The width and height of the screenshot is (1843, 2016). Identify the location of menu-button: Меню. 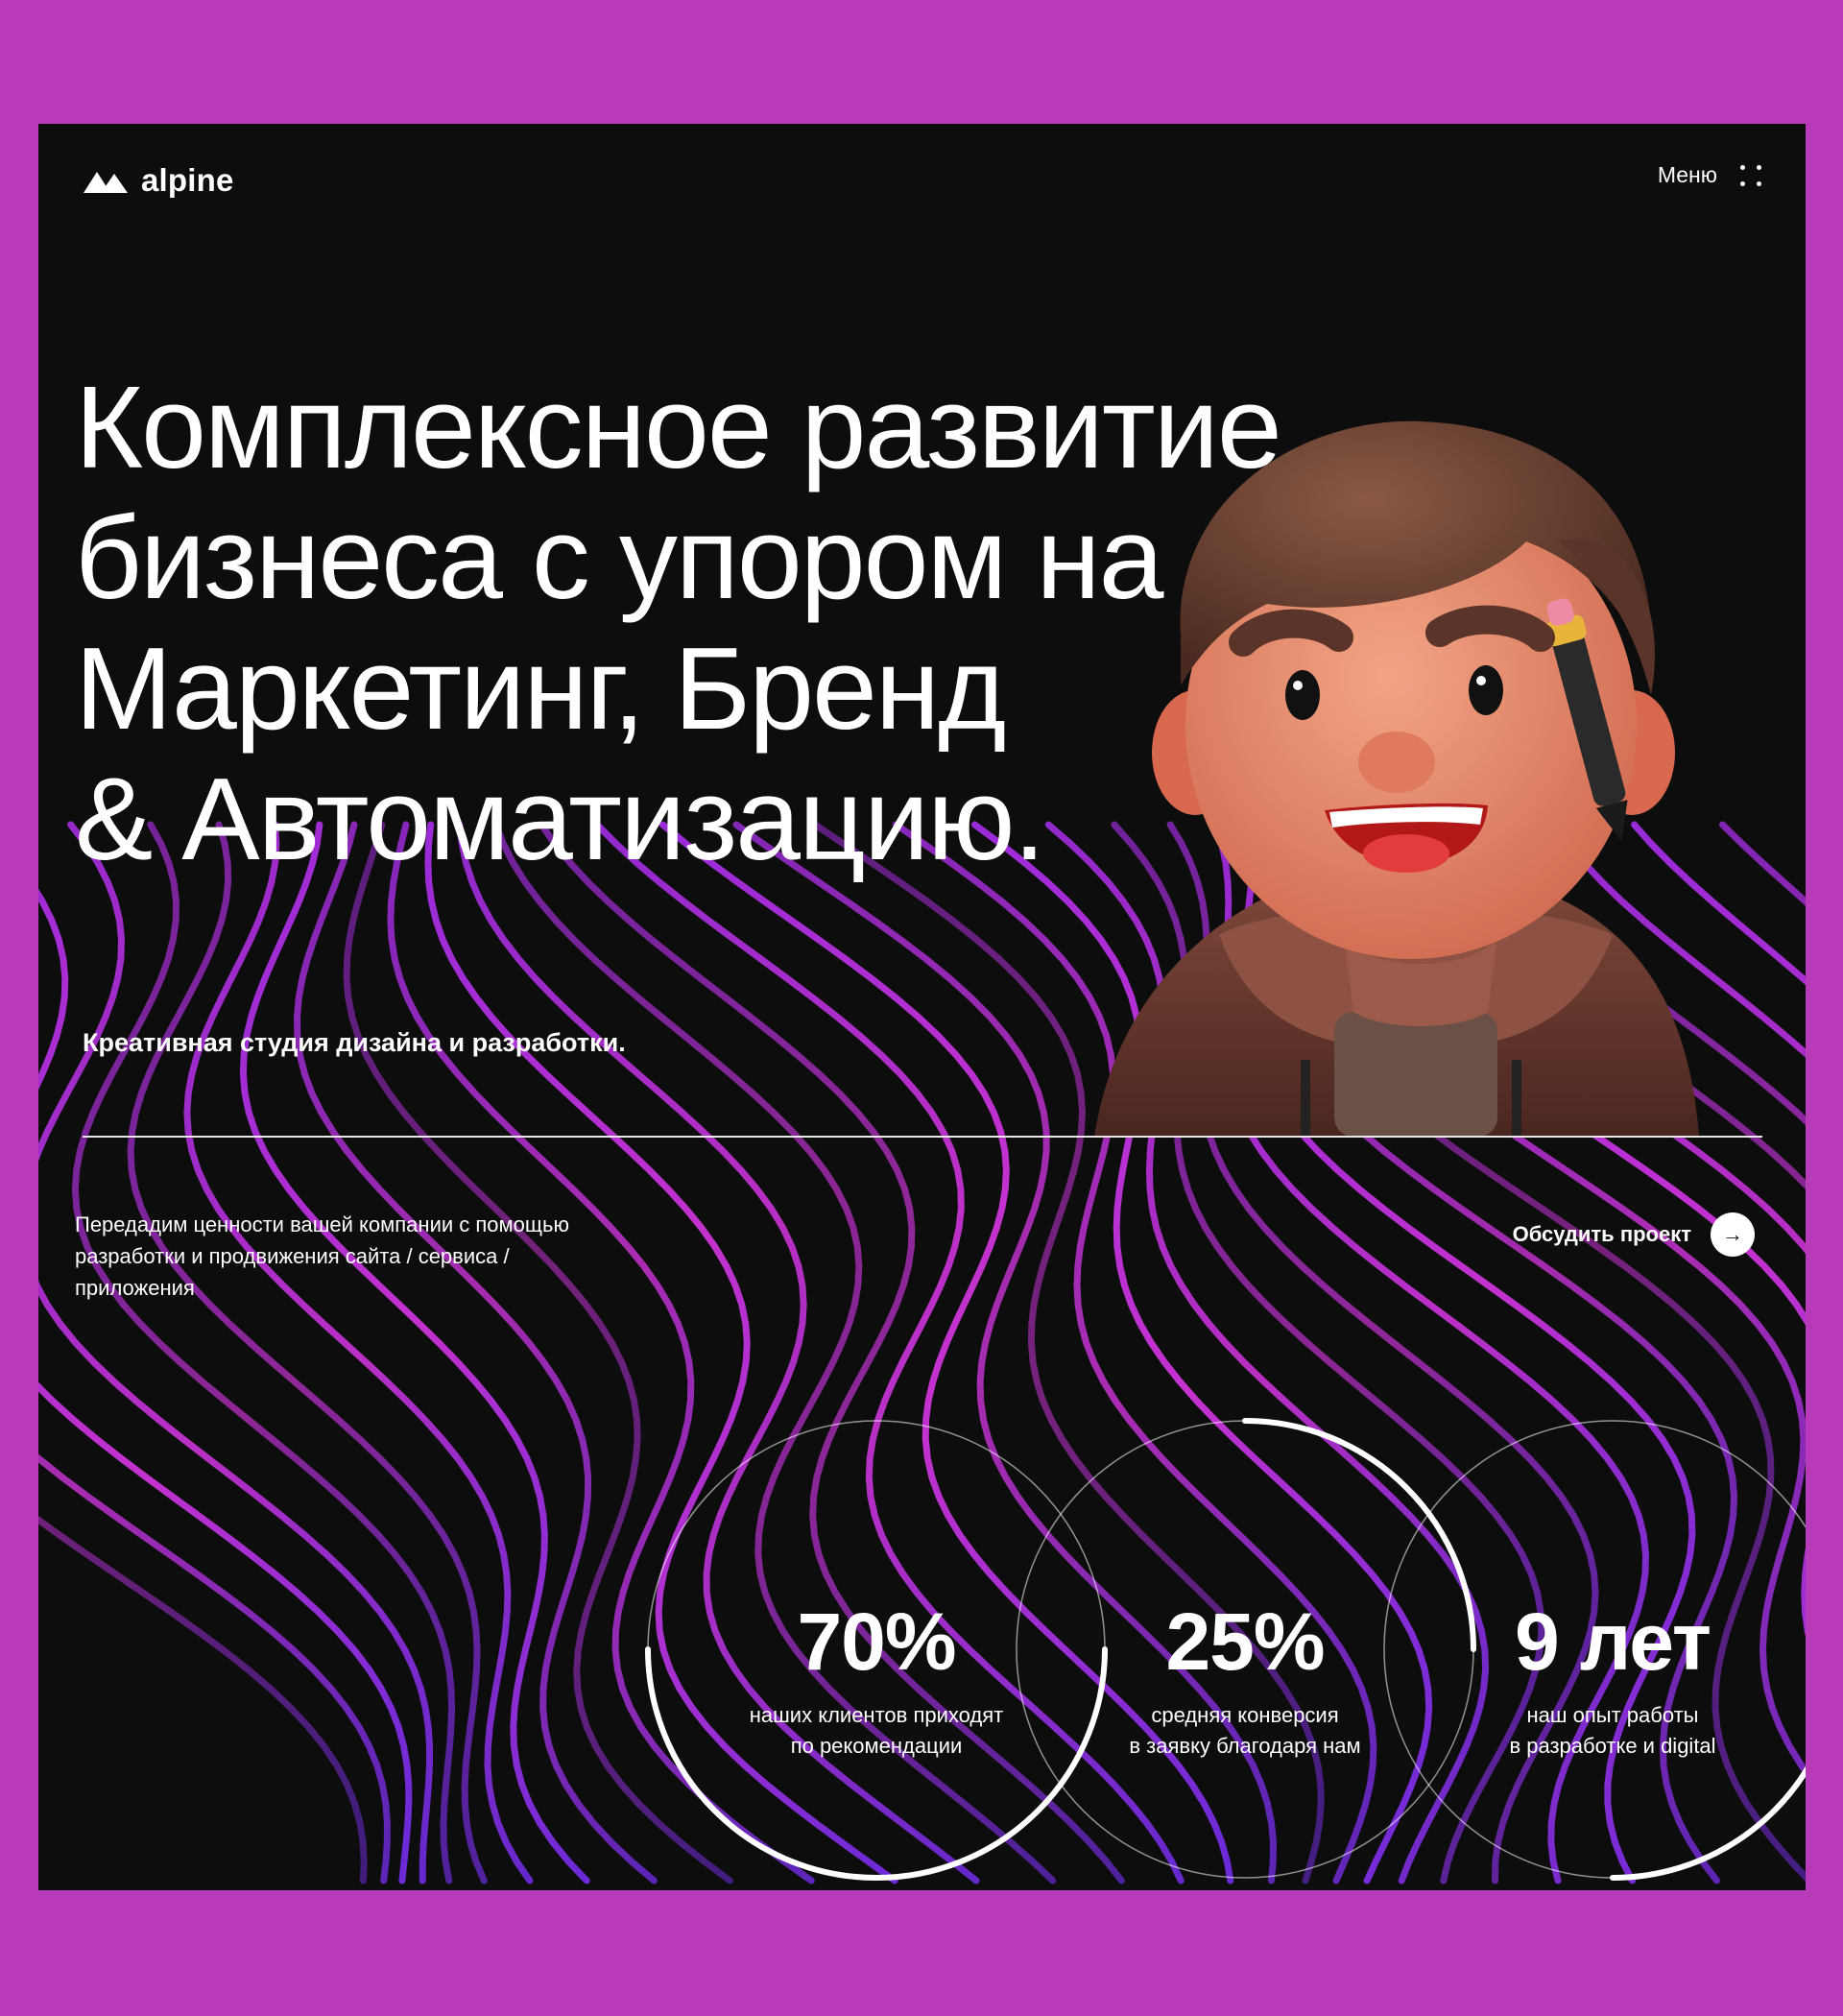
(1709, 175).